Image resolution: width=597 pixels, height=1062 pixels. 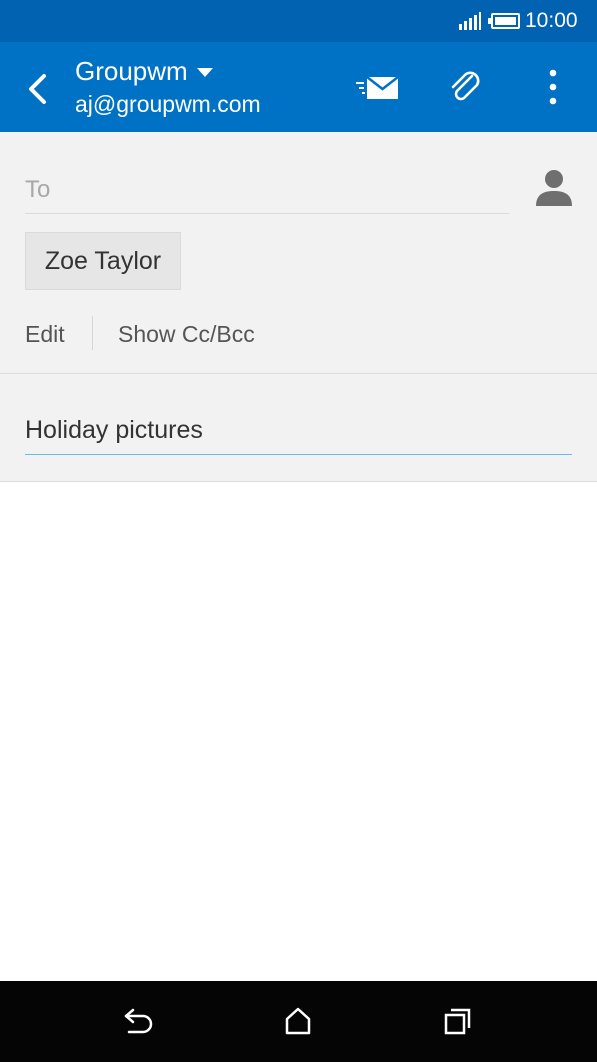 I want to click on subject-field, so click(x=298, y=431).